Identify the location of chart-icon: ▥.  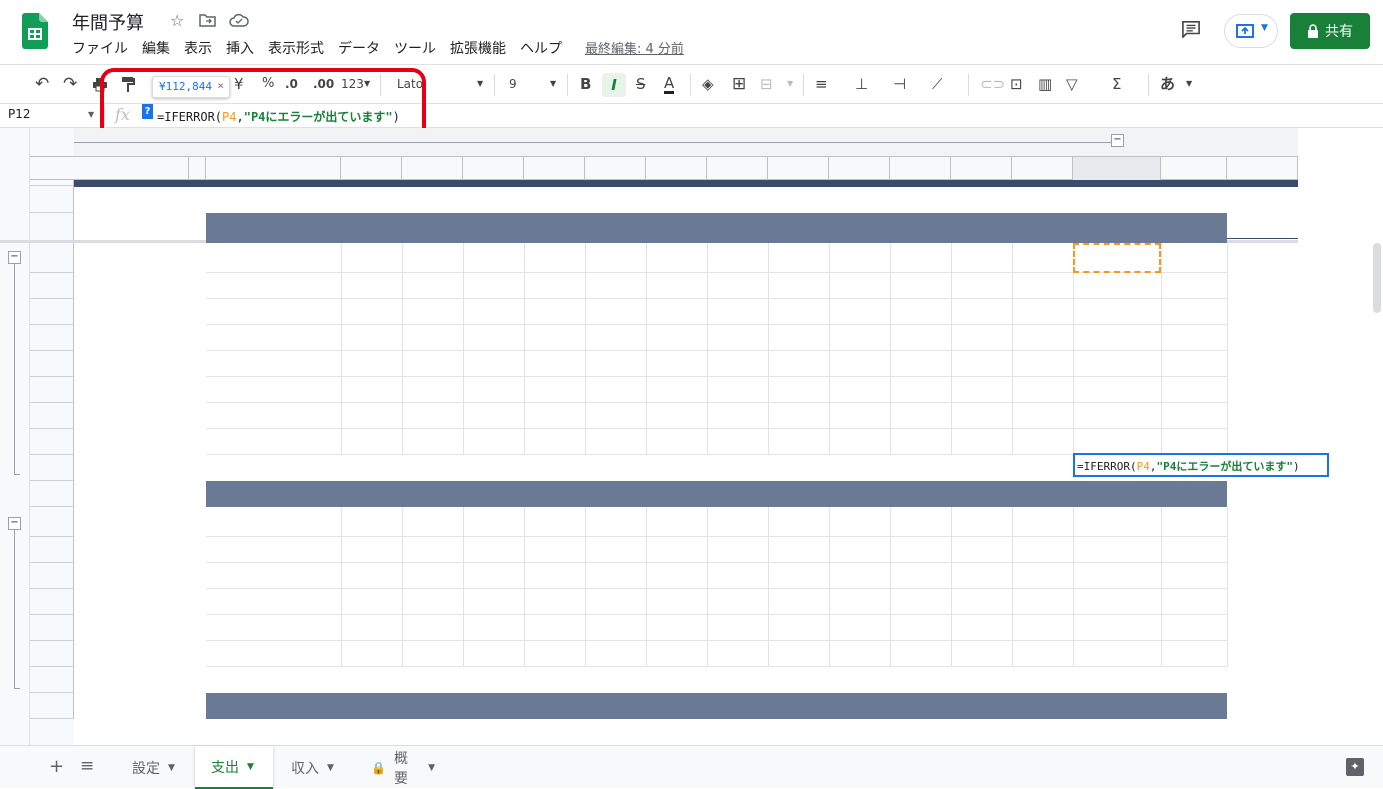
(1045, 84).